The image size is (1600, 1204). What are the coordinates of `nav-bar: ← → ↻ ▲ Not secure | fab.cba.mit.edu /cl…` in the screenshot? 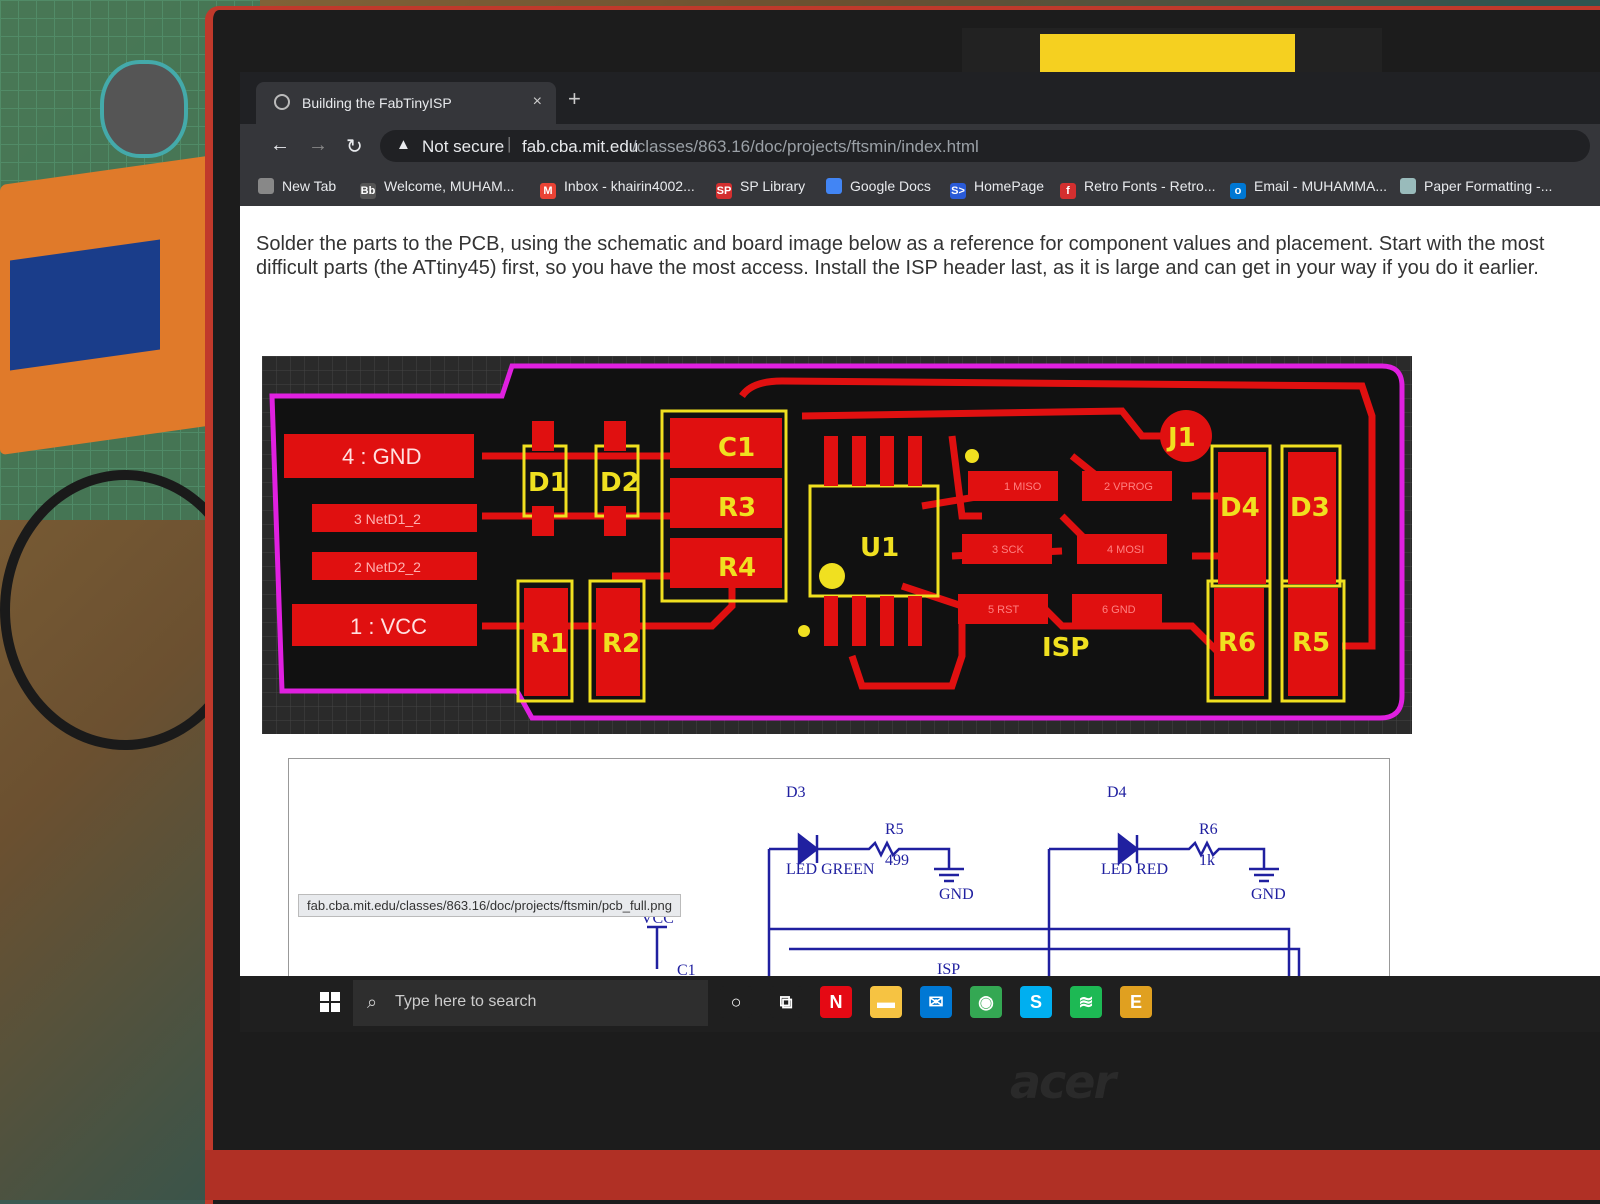 It's located at (920, 146).